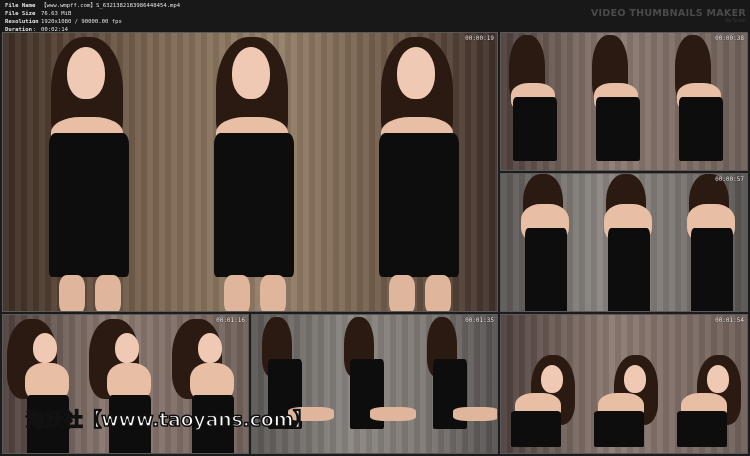 The image size is (750, 456). I want to click on thumbnail-3: 00:00:57, so click(624, 242).